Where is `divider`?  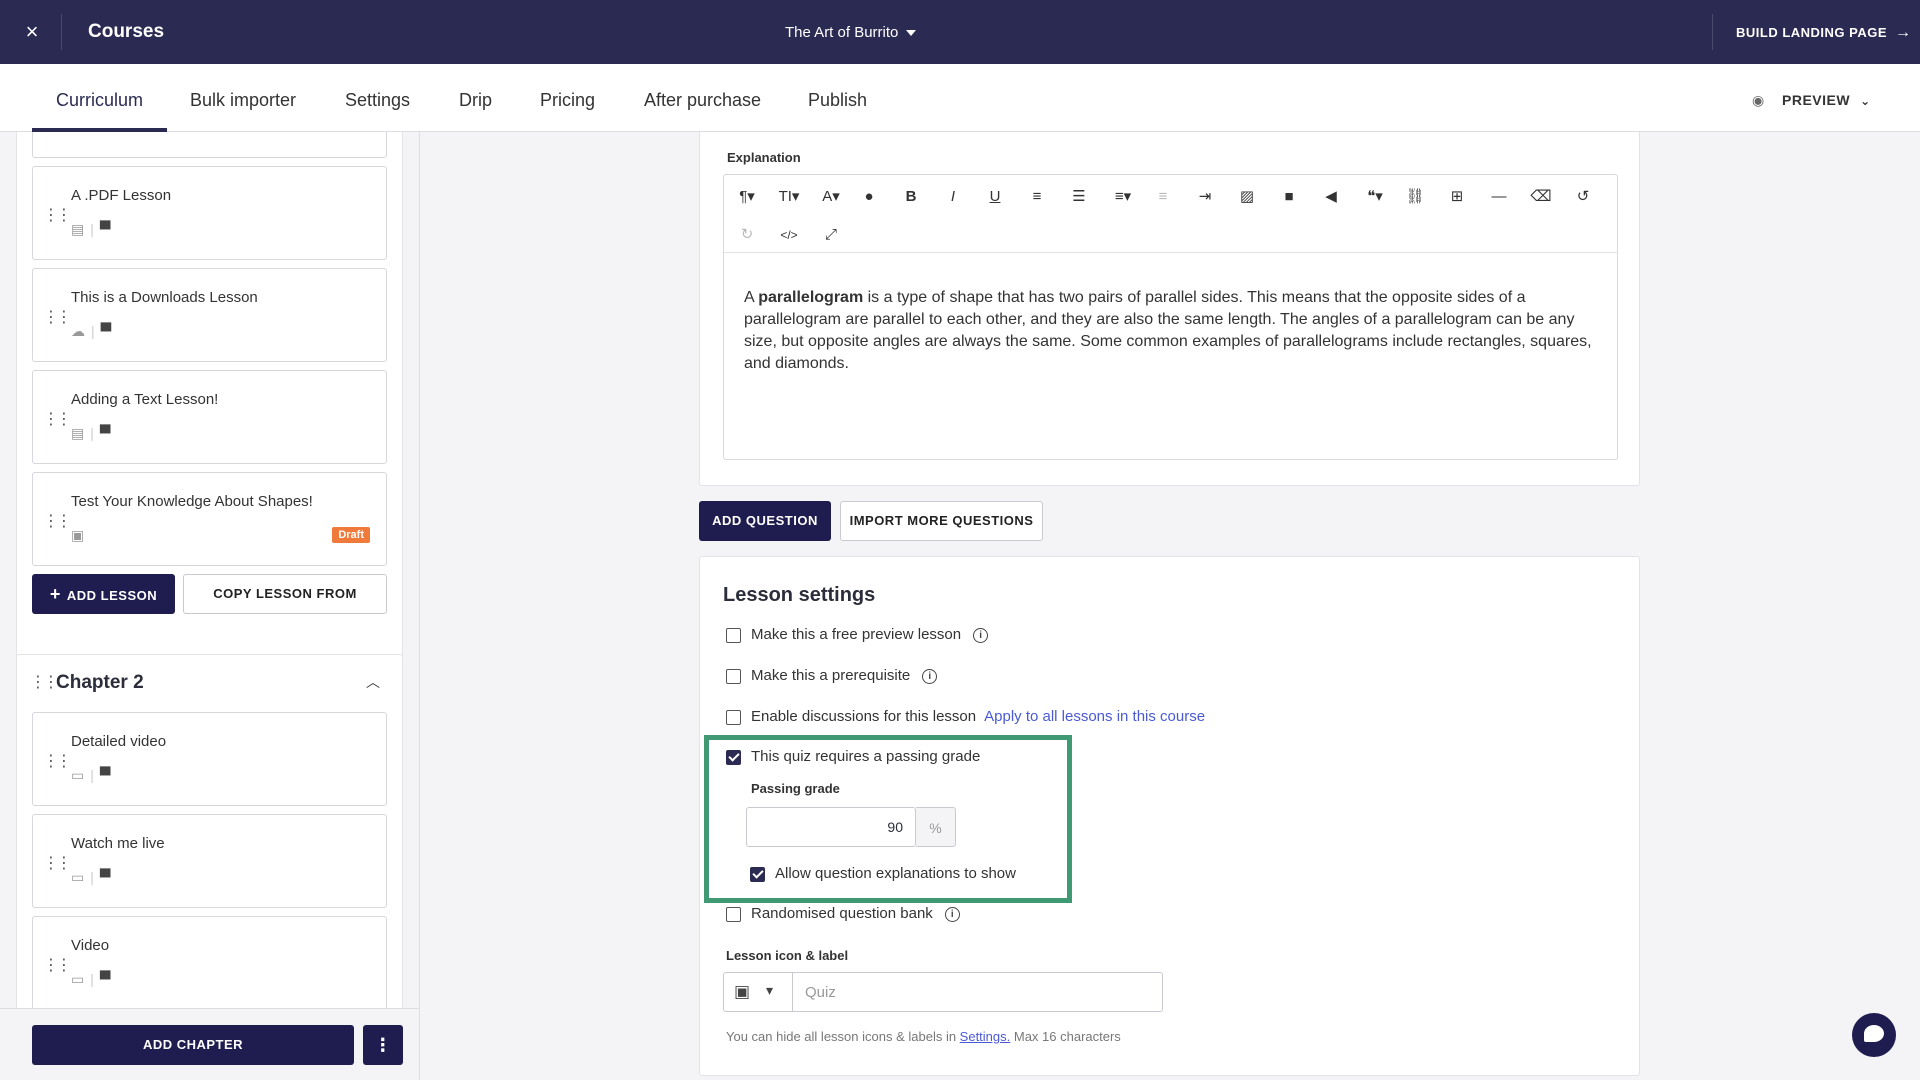 divider is located at coordinates (1712, 32).